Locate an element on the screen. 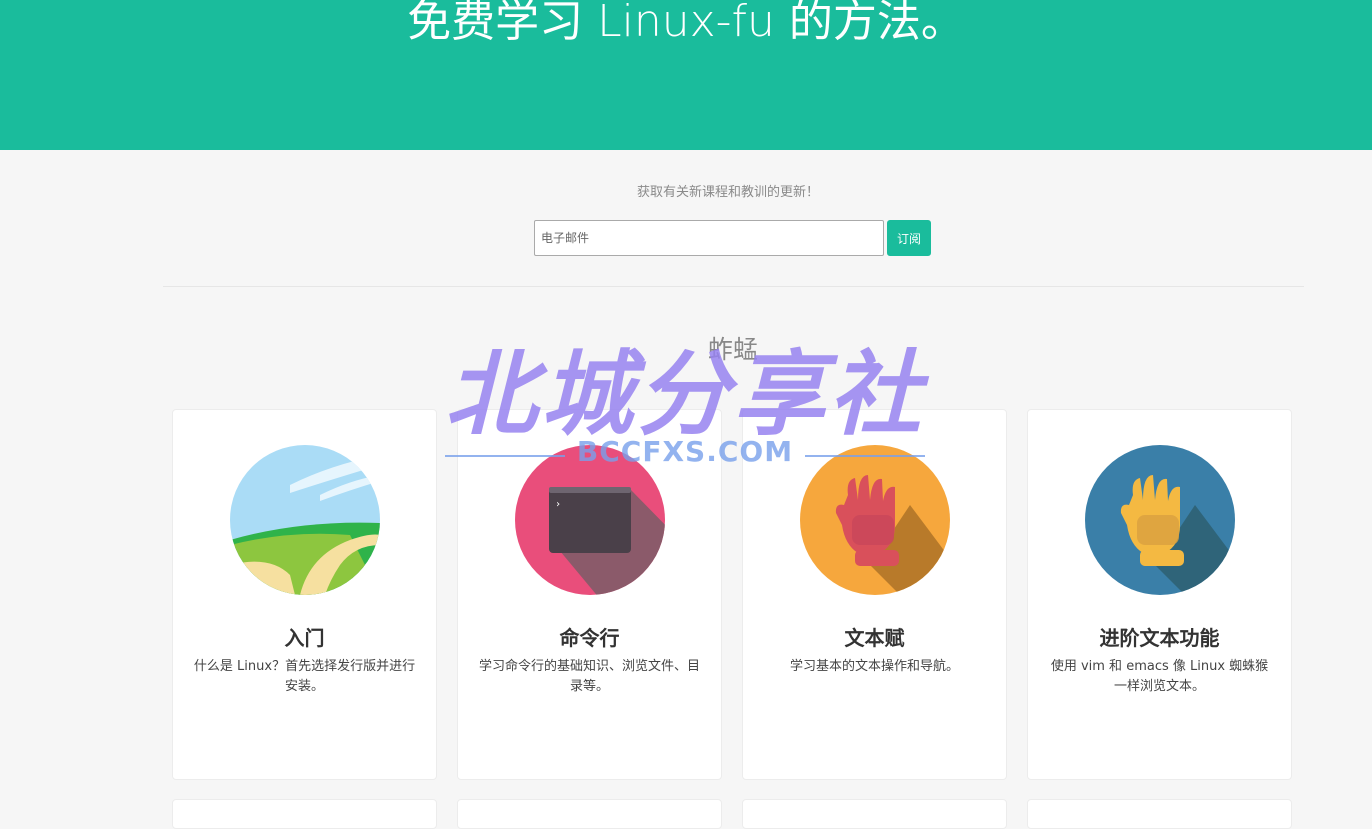  course-card-advanced-text: 进阶文本功能 使用 vim 和 emacs 像 Linux 蜘蛛猴一样浏览文本。 is located at coordinates (1159, 594).